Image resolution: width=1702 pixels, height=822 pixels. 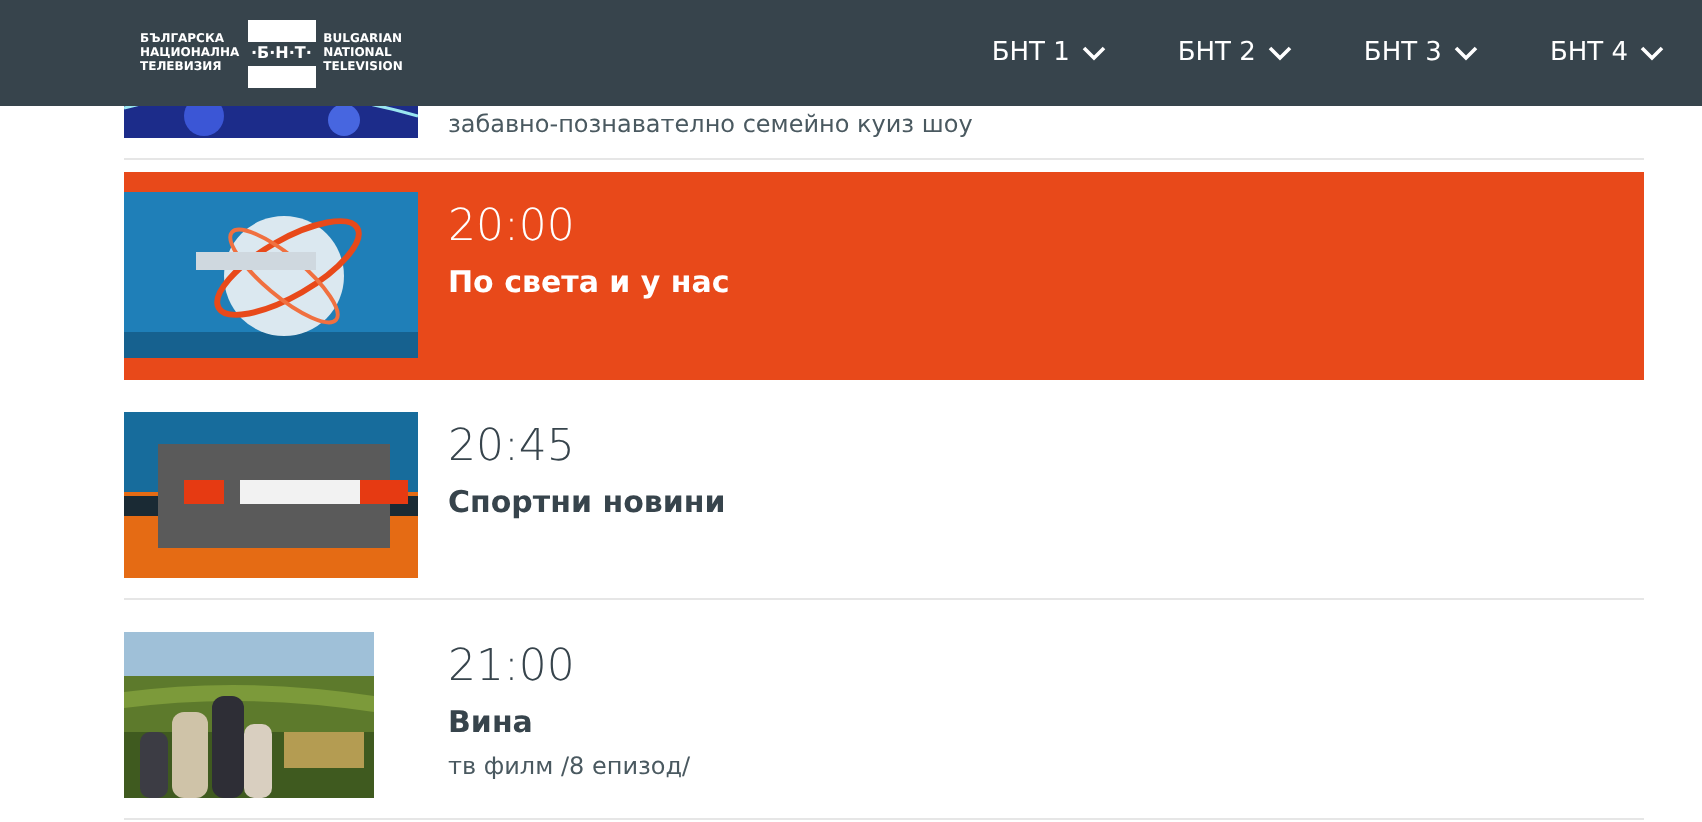 What do you see at coordinates (587, 503) in the screenshot?
I see `programme-title: Спортни новини` at bounding box center [587, 503].